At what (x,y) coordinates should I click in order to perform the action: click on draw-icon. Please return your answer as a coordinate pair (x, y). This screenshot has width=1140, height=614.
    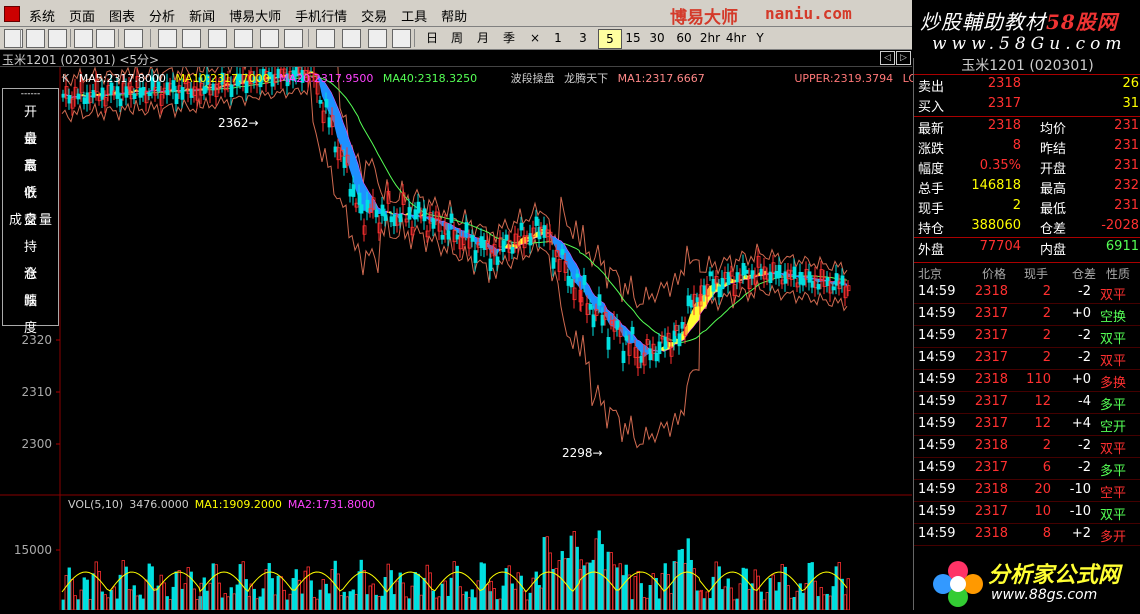
    Looking at the image, I should click on (325, 38).